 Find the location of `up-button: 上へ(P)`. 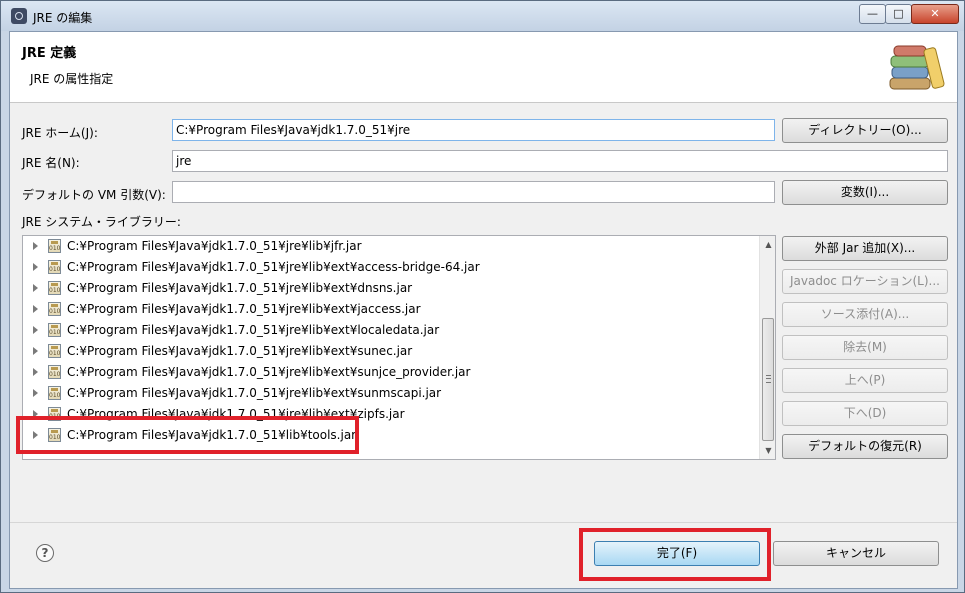

up-button: 上へ(P) is located at coordinates (865, 380).